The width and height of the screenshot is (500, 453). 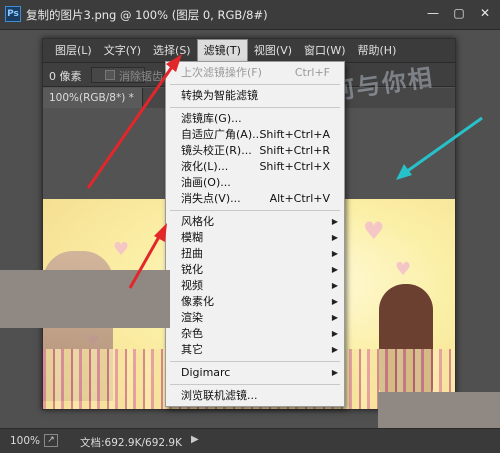 I want to click on window-title: 复制的图片3.png @ 100% (图层 0, RGB/8#), so click(x=147, y=15).